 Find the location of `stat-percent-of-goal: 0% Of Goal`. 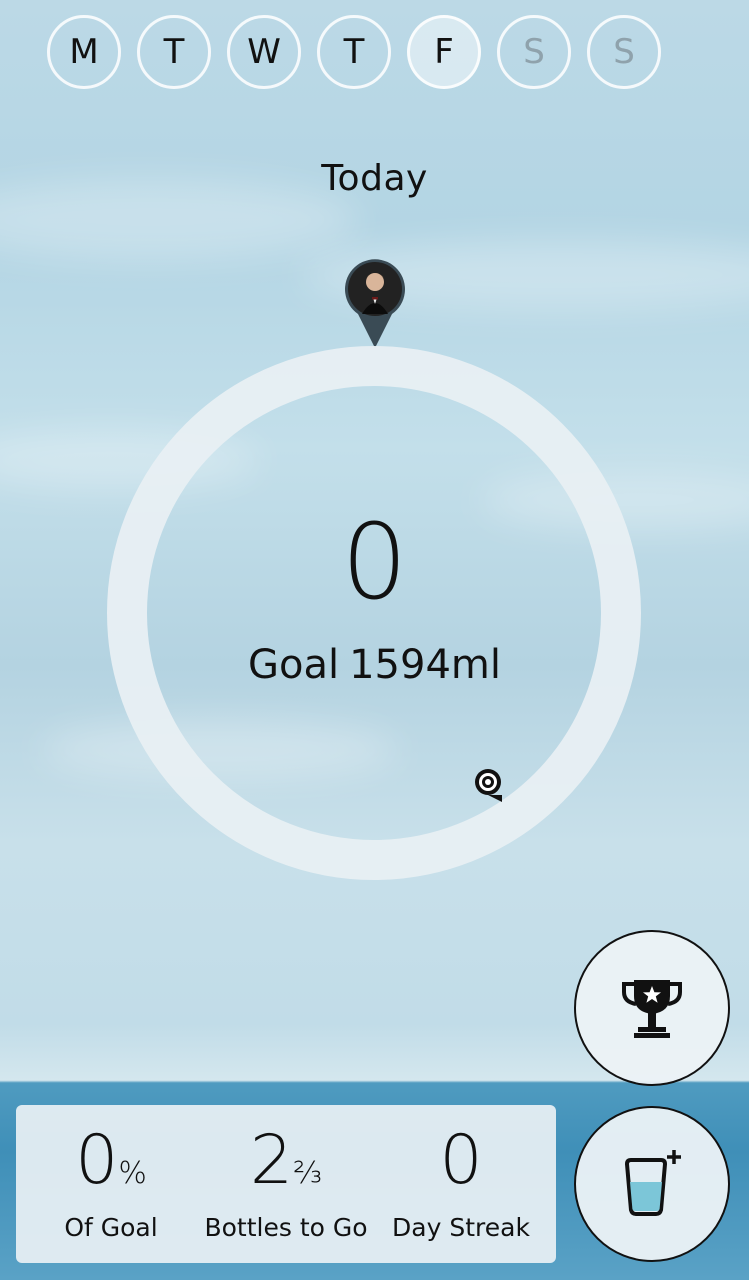

stat-percent-of-goal: 0% Of Goal is located at coordinates (111, 1185).